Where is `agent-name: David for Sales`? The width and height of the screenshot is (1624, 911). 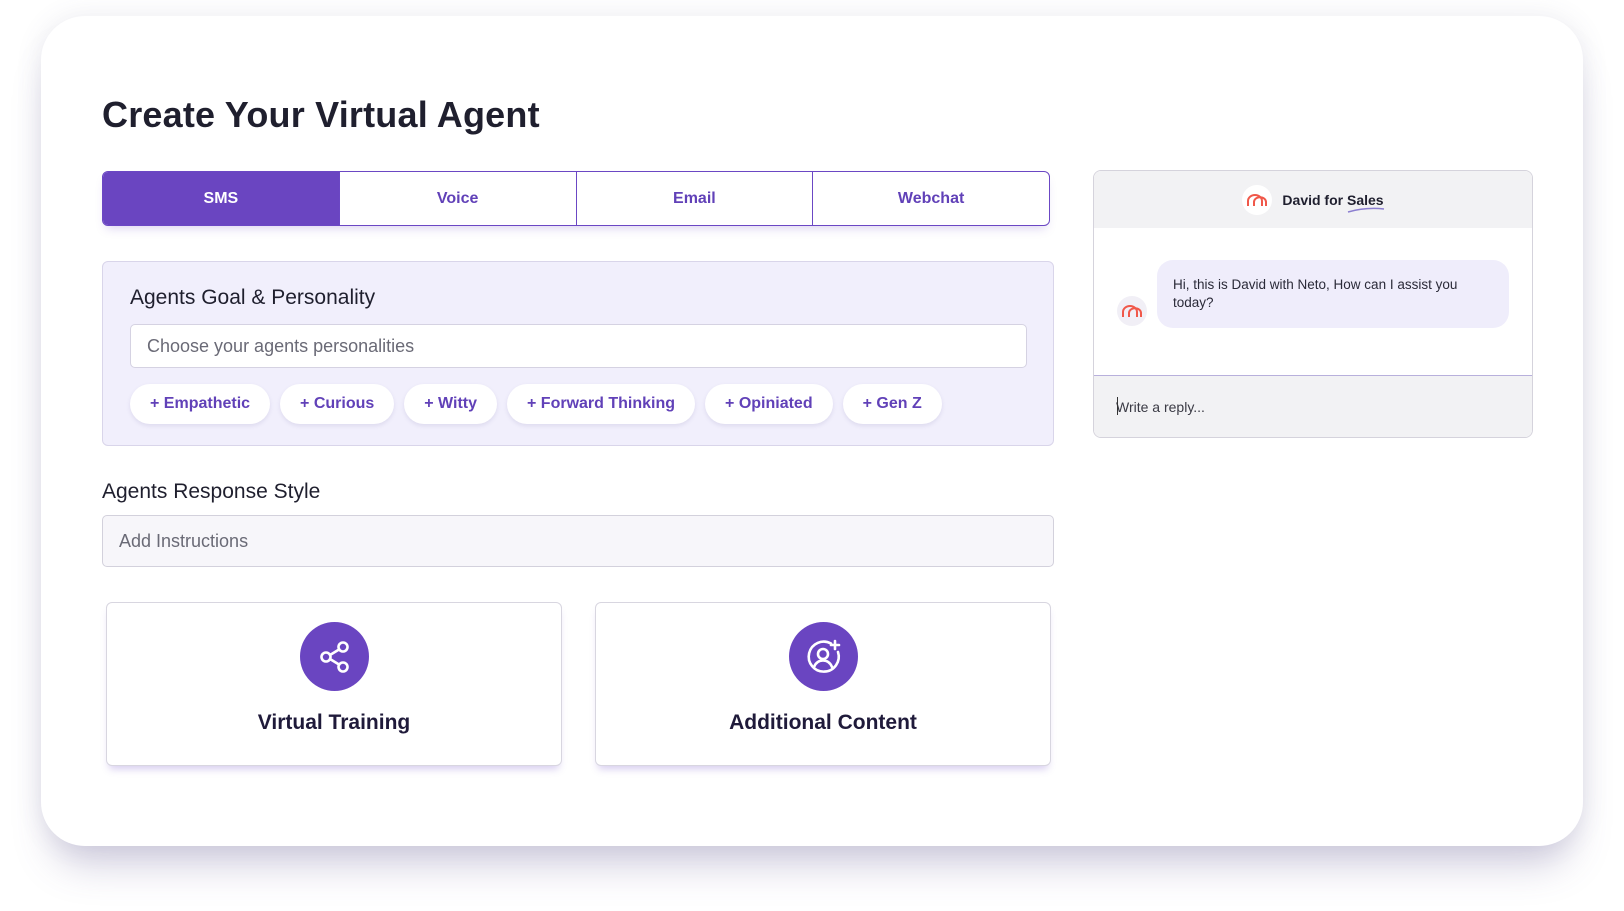 agent-name: David for Sales is located at coordinates (1333, 202).